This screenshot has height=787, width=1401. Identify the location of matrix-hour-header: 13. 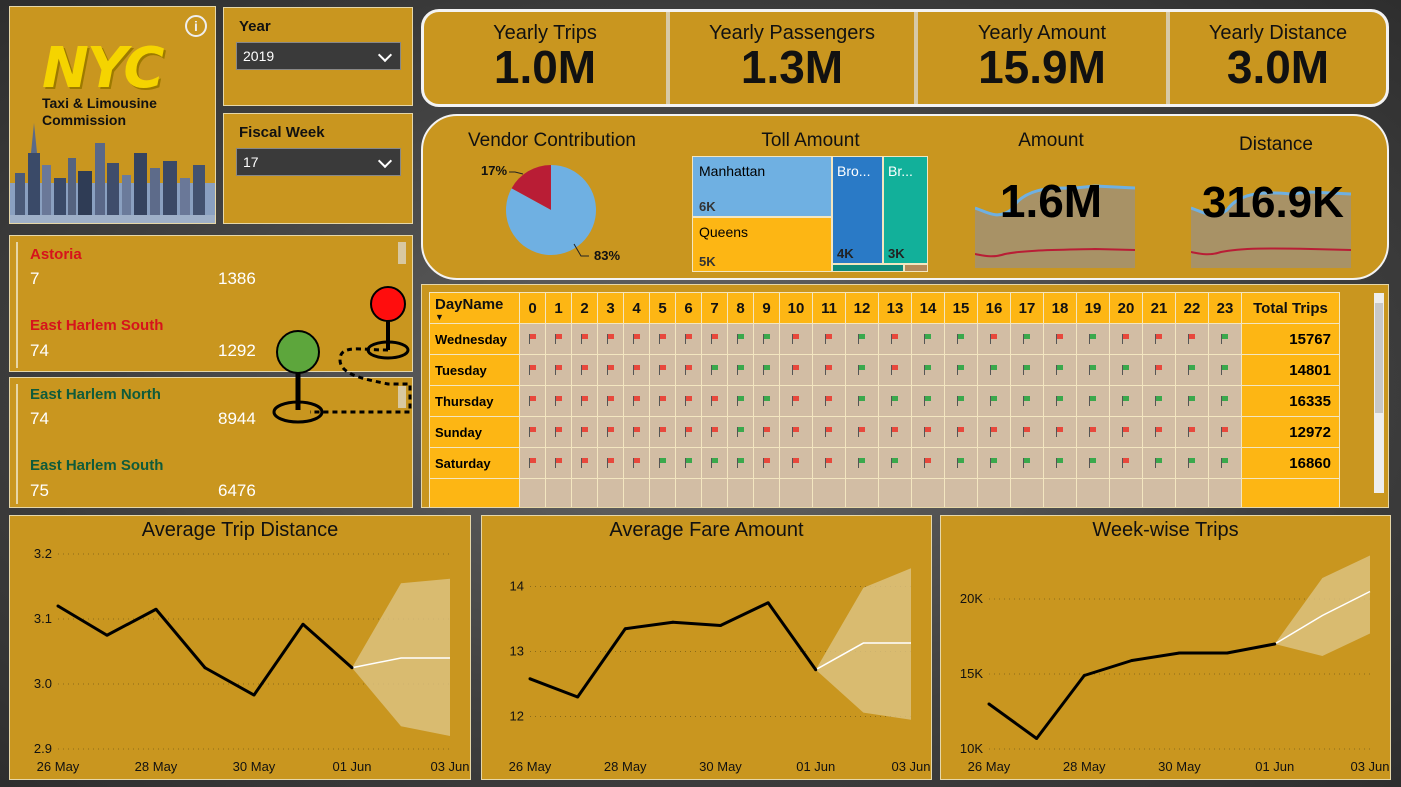
(895, 308).